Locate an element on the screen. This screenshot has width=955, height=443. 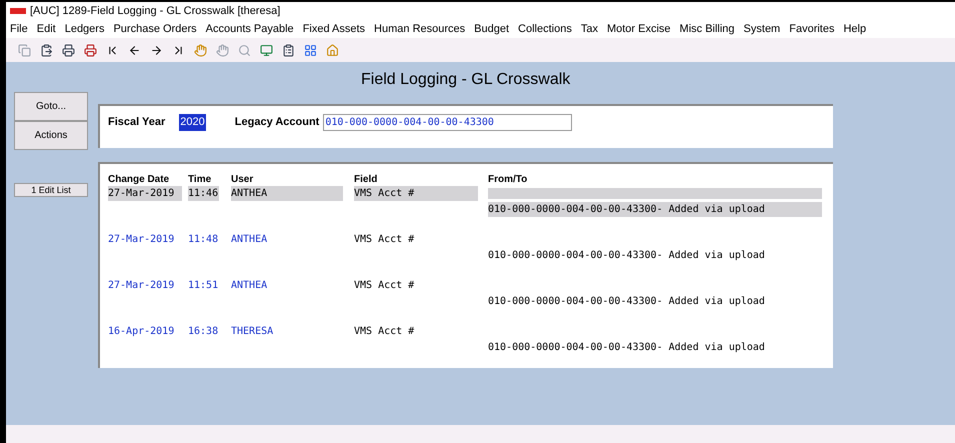
table-cell: 11:46 is located at coordinates (203, 193).